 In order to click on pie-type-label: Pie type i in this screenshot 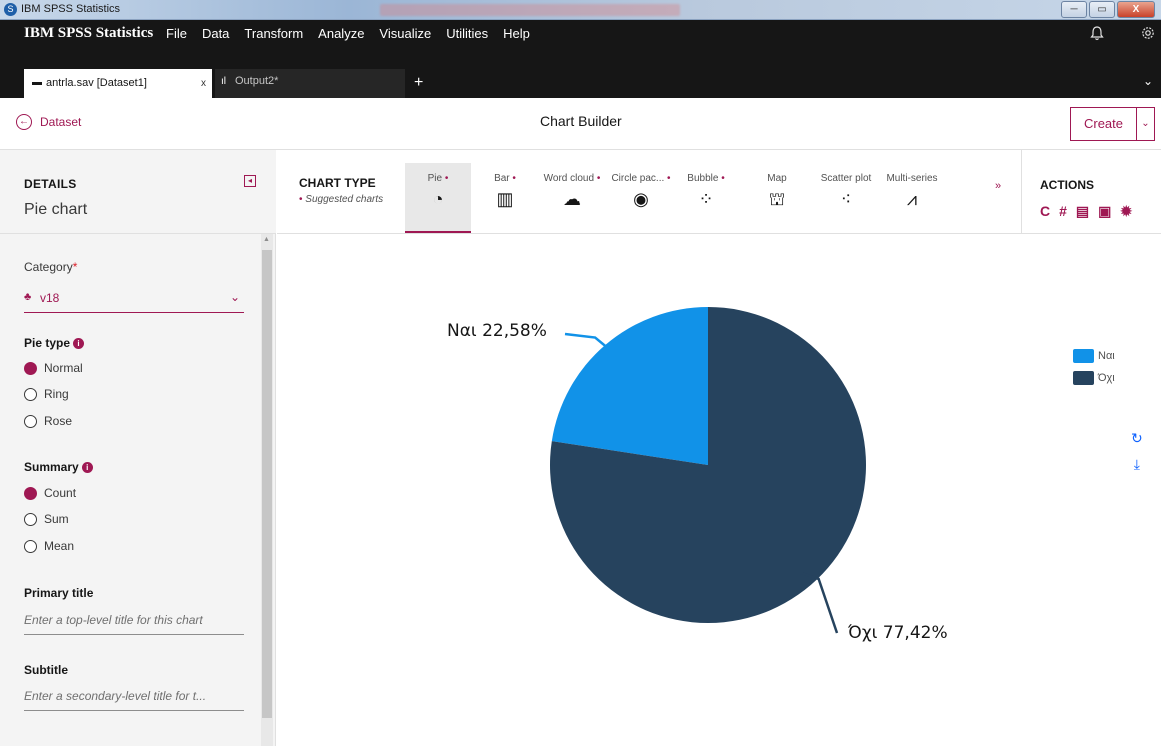, I will do `click(54, 343)`.